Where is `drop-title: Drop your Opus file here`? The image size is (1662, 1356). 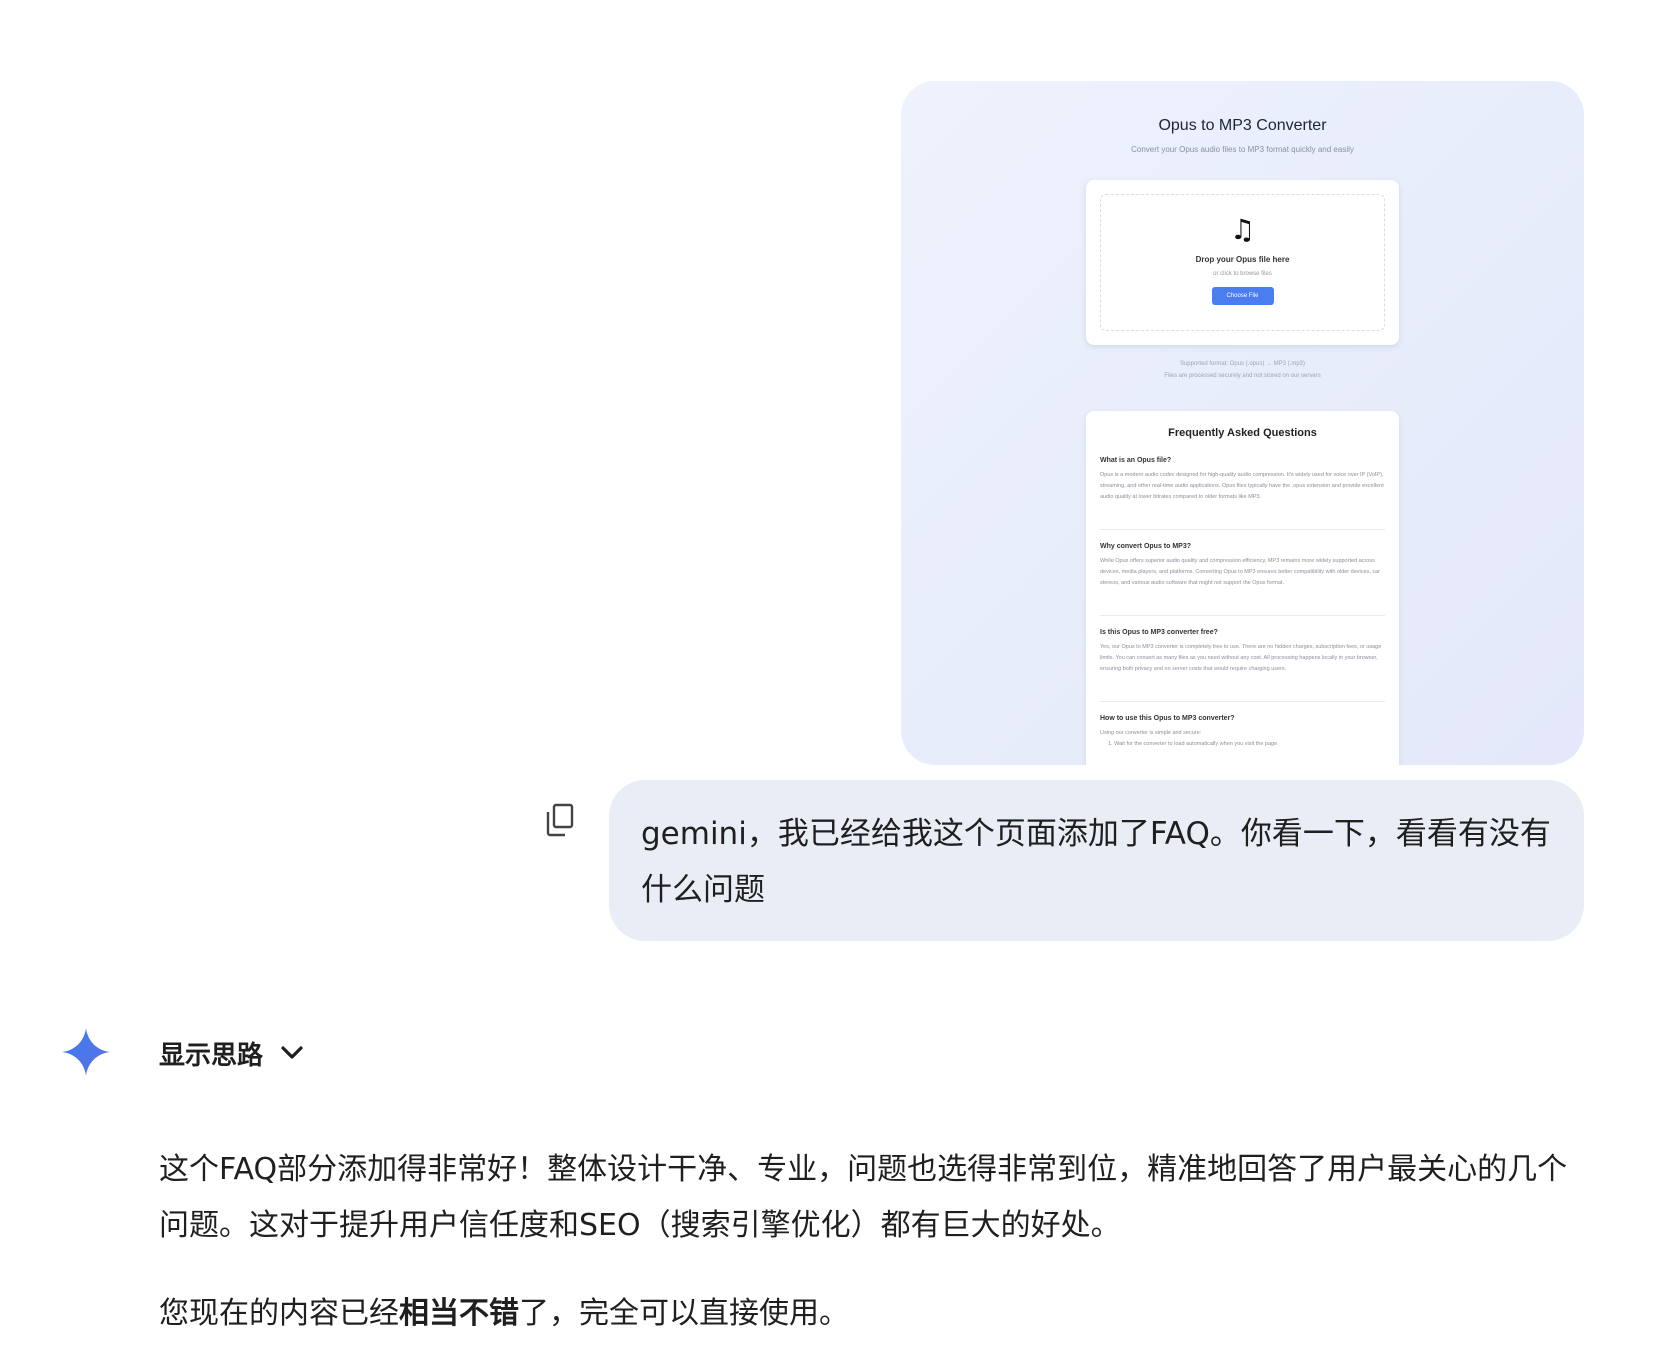
drop-title: Drop your Opus file here is located at coordinates (1242, 259).